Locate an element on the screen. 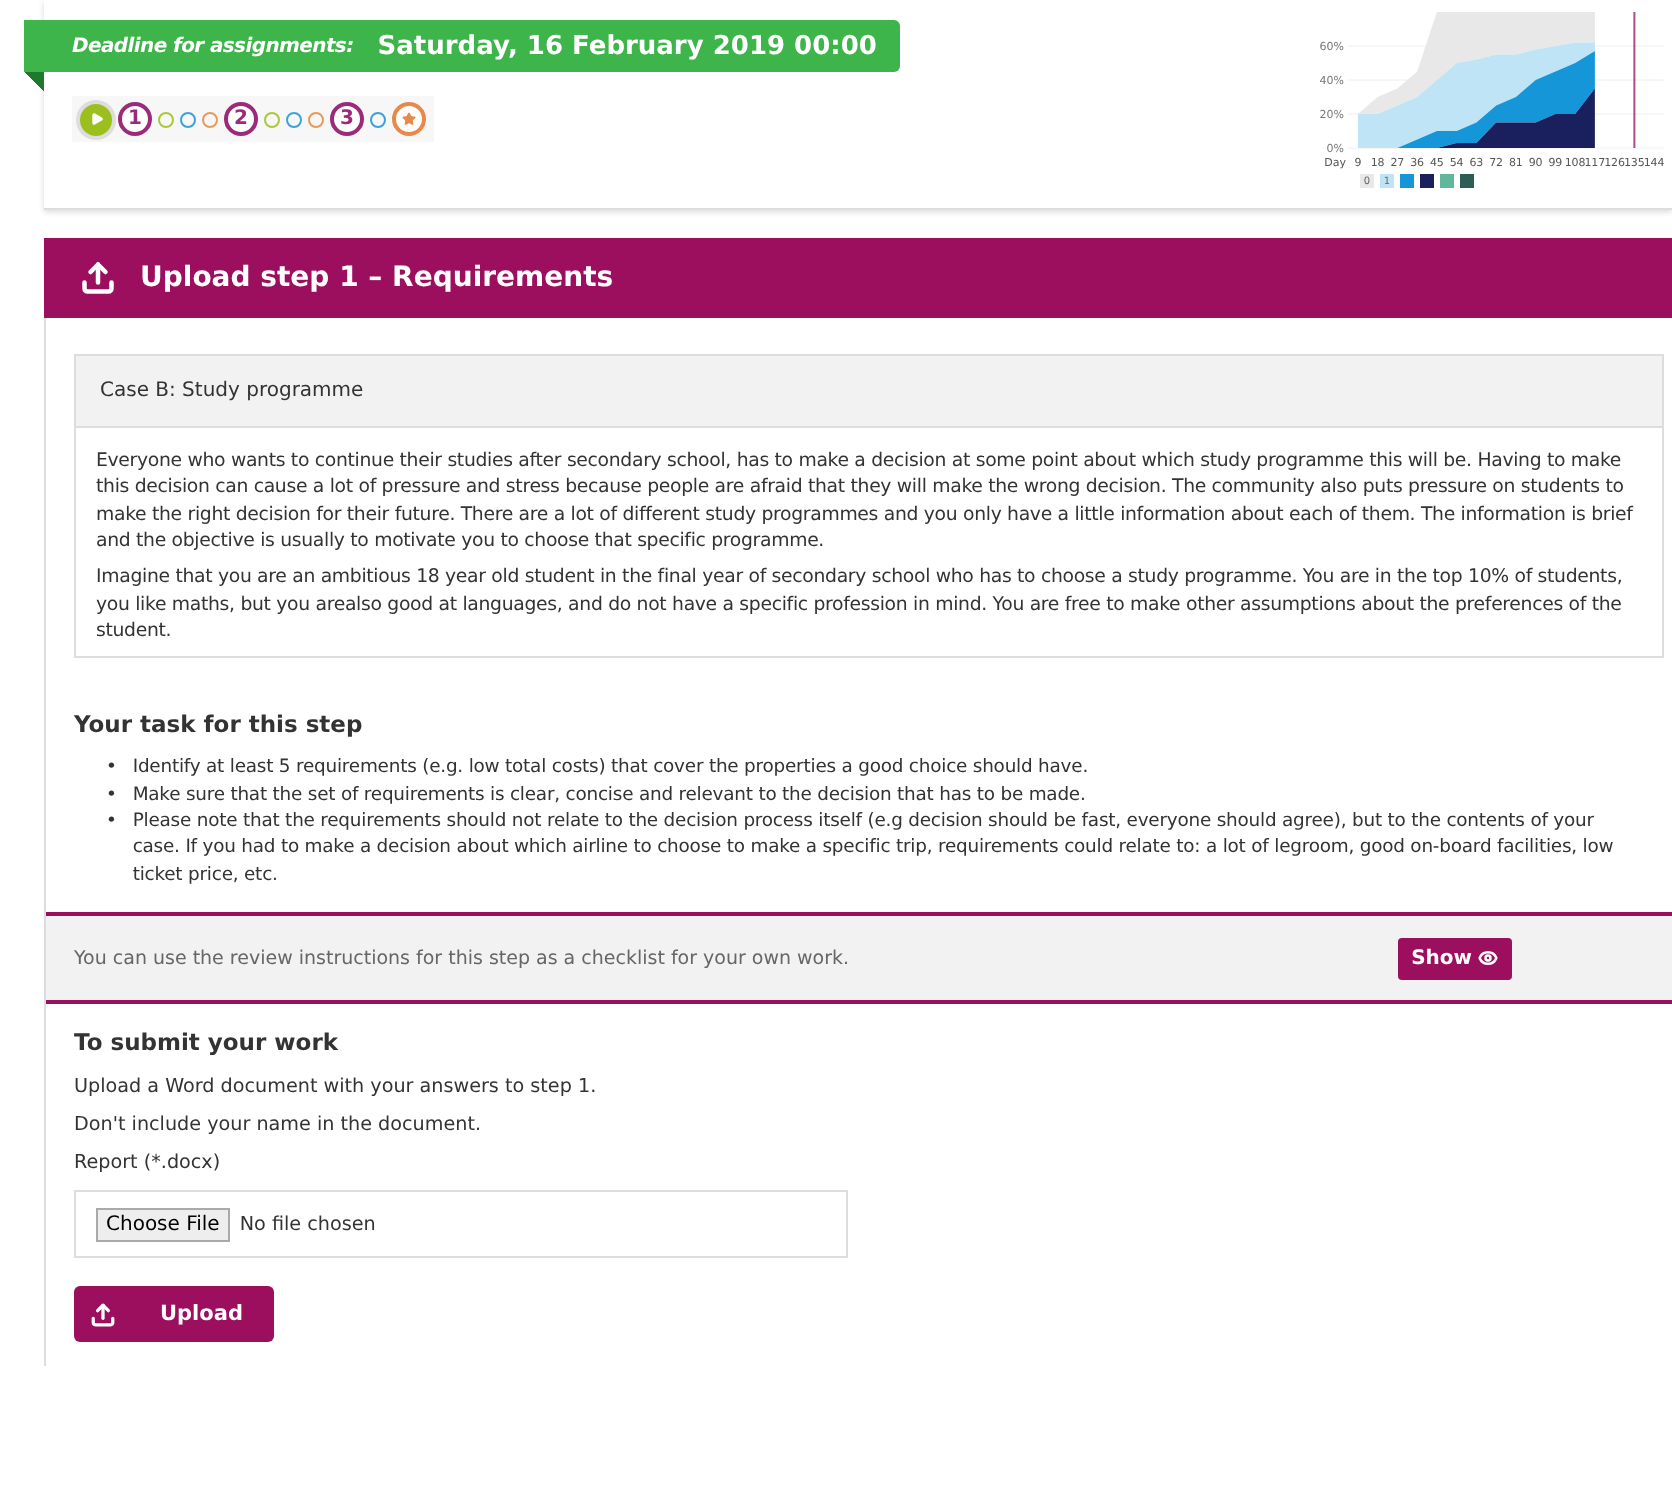 The image size is (1672, 1508). file-status: No file chosen is located at coordinates (307, 1224).